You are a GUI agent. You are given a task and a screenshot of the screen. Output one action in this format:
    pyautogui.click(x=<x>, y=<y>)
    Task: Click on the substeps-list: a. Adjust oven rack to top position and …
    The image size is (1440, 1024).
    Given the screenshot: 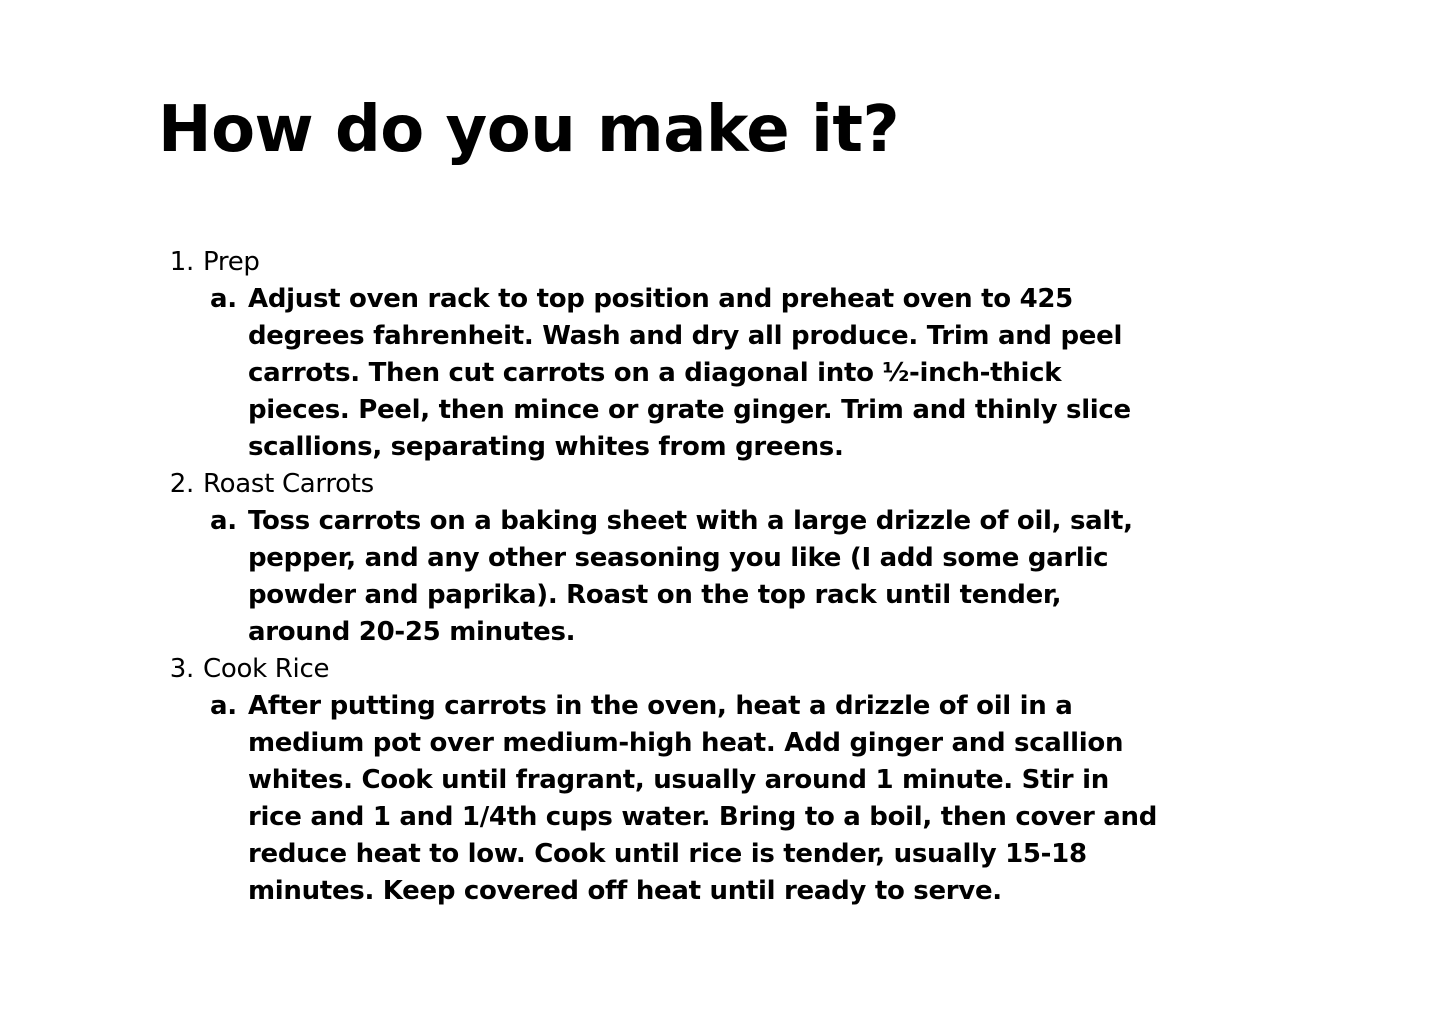 What is the action you would take?
    pyautogui.click(x=681, y=373)
    